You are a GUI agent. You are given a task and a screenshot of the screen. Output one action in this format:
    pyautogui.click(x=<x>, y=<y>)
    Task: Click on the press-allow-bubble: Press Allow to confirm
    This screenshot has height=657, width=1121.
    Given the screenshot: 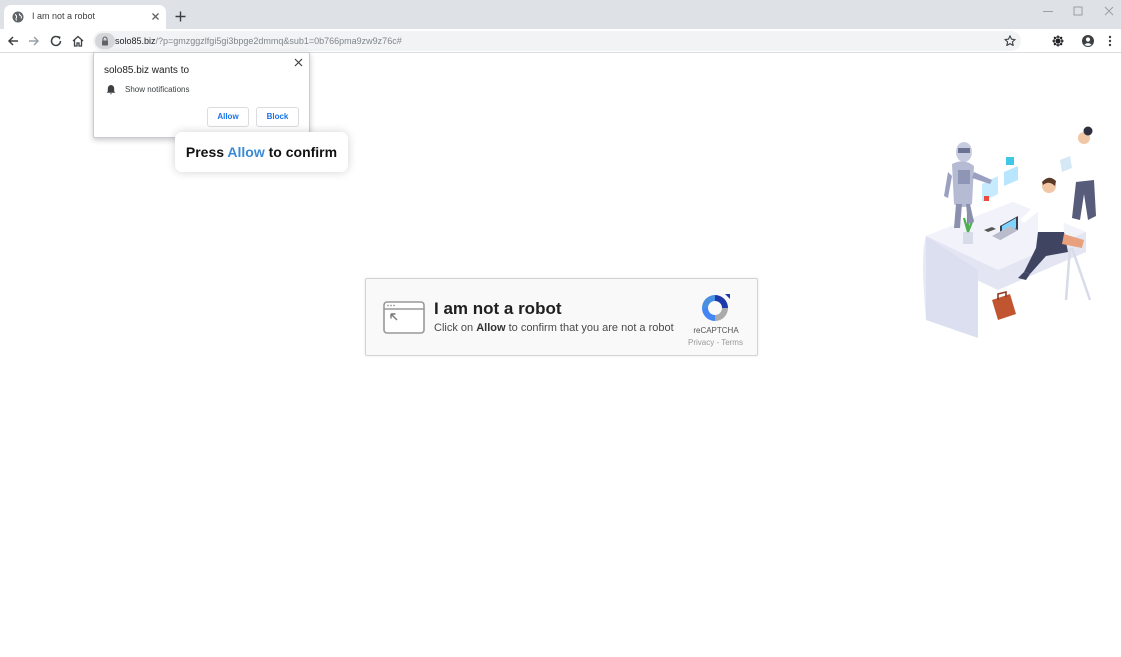 What is the action you would take?
    pyautogui.click(x=261, y=152)
    